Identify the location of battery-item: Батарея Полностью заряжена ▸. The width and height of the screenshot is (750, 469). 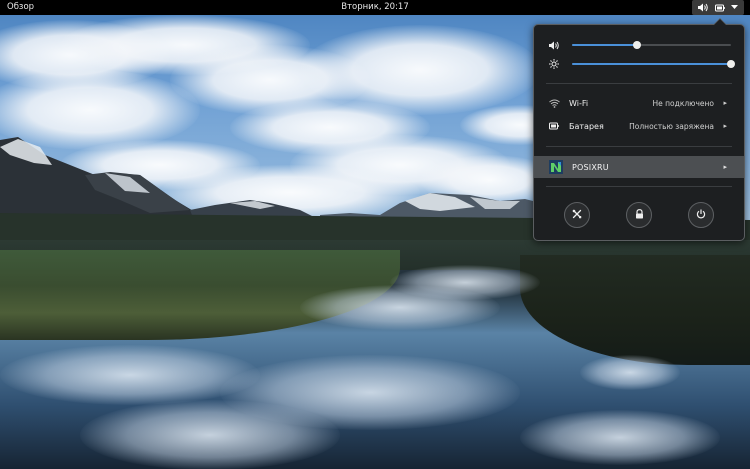
(639, 126).